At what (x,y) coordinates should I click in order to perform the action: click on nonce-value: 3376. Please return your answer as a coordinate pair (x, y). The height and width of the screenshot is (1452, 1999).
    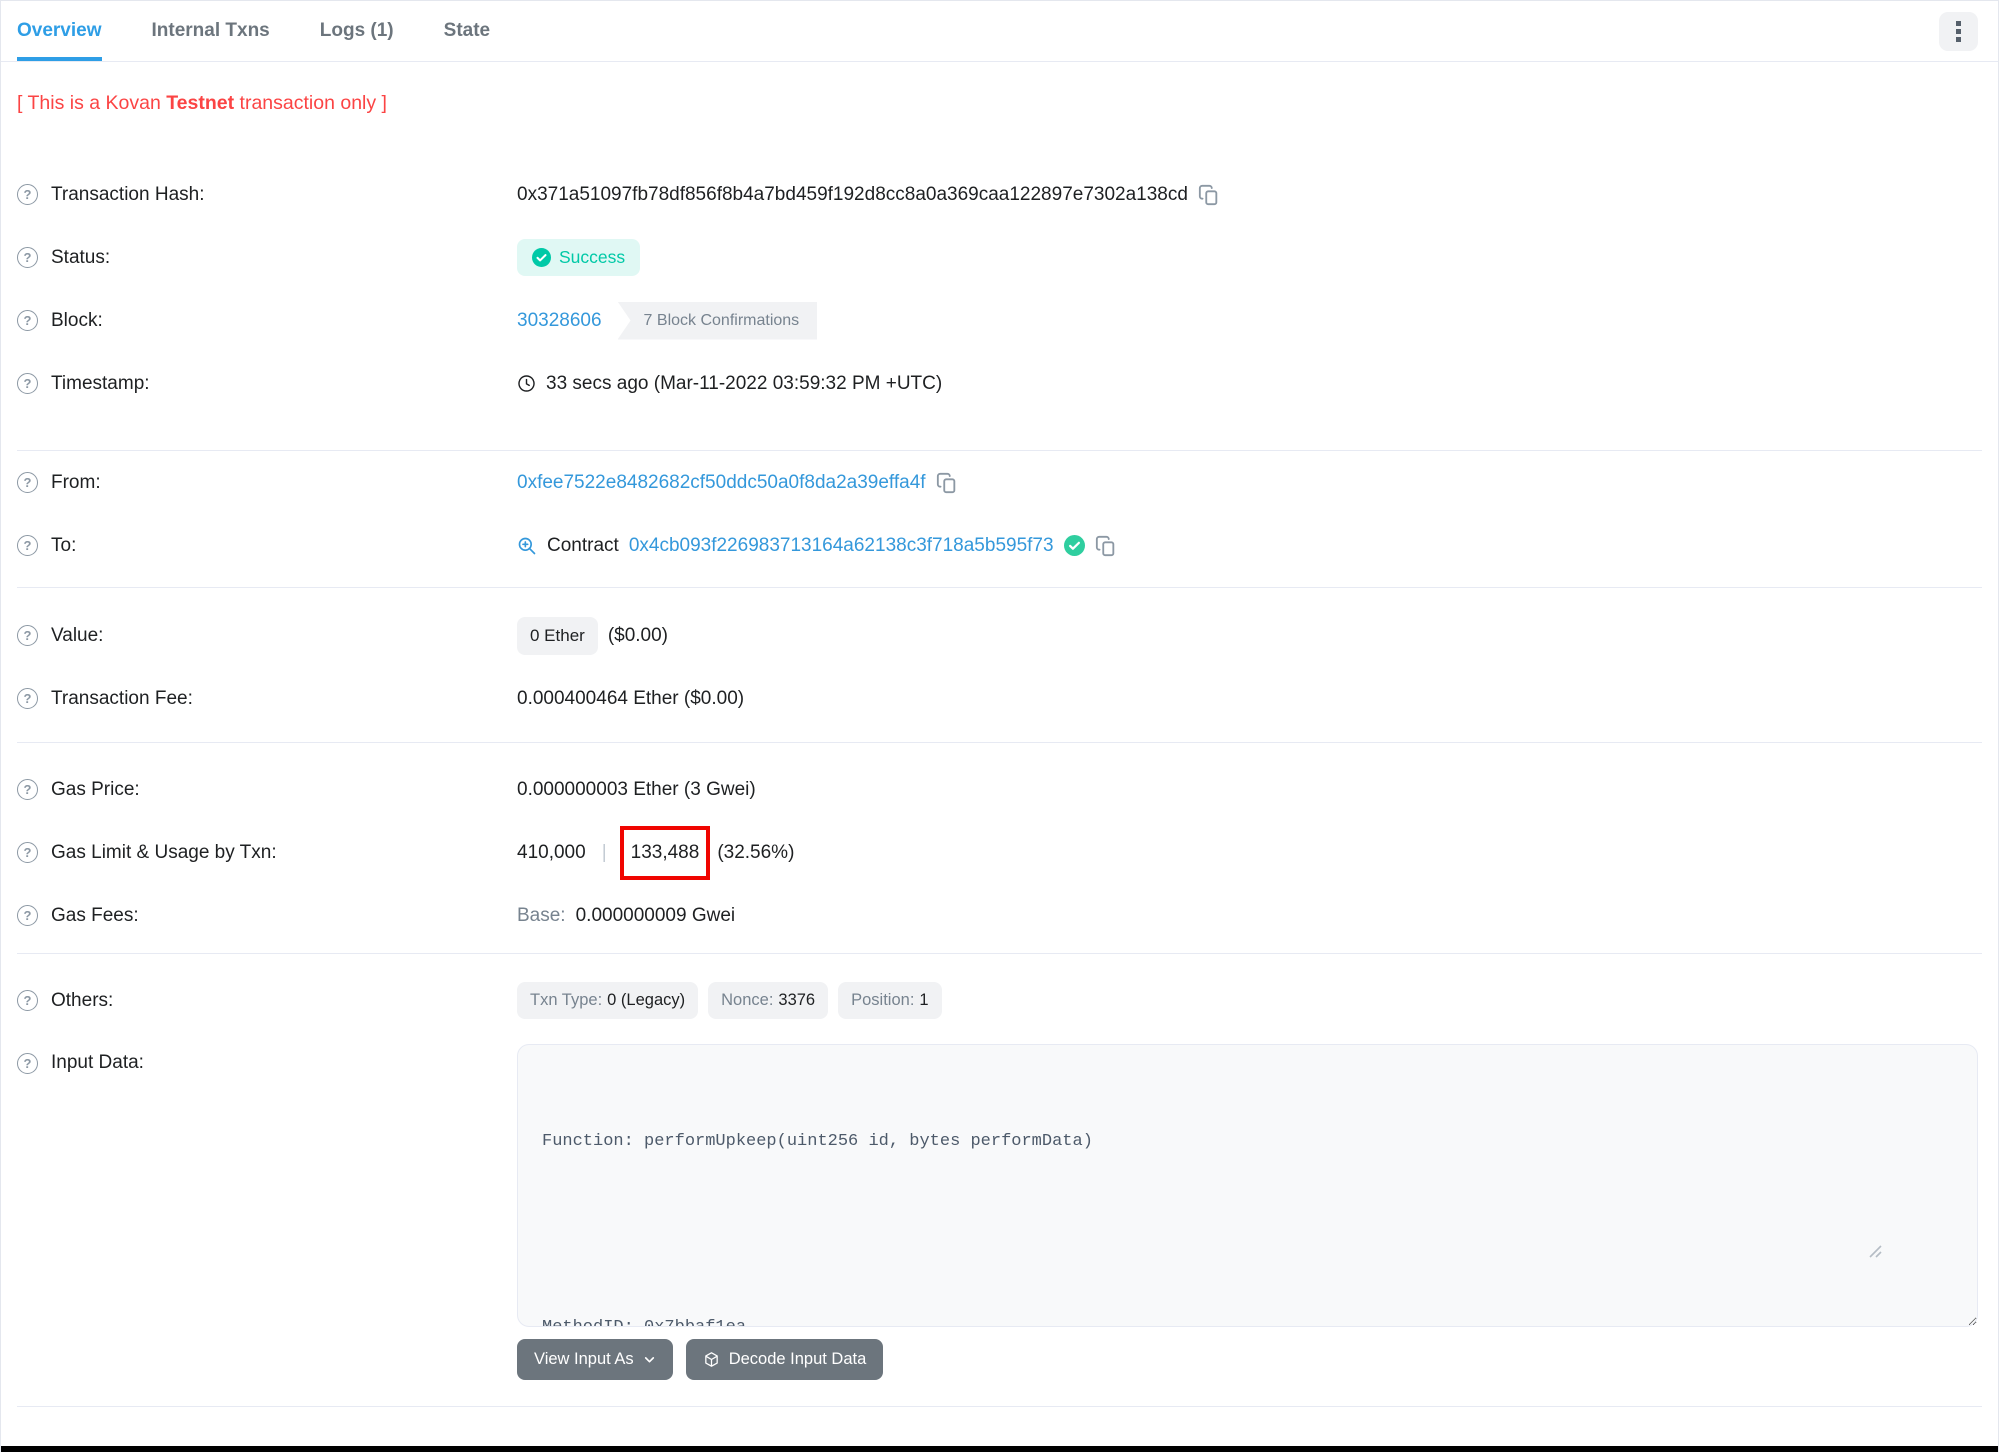
    Looking at the image, I should click on (797, 1000).